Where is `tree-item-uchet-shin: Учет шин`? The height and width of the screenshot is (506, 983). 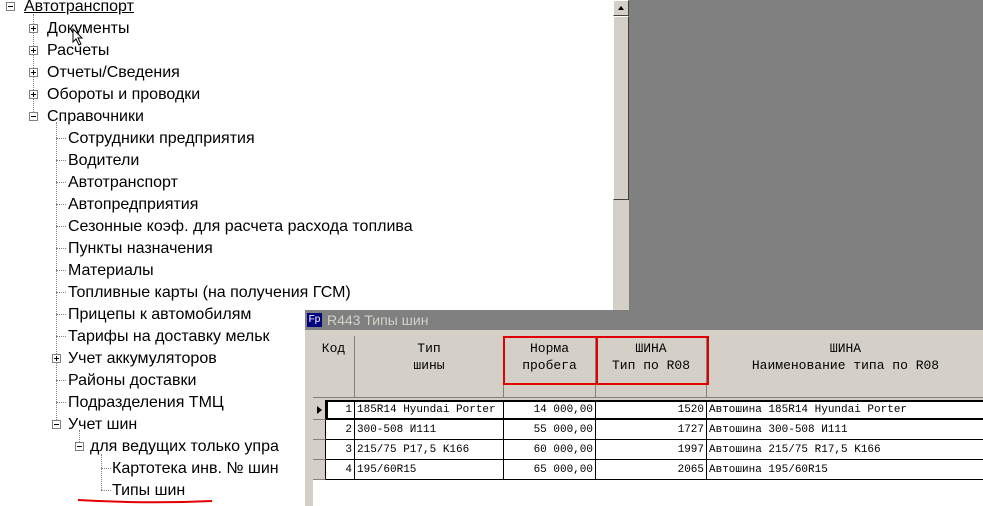 tree-item-uchet-shin: Учет шин is located at coordinates (102, 425).